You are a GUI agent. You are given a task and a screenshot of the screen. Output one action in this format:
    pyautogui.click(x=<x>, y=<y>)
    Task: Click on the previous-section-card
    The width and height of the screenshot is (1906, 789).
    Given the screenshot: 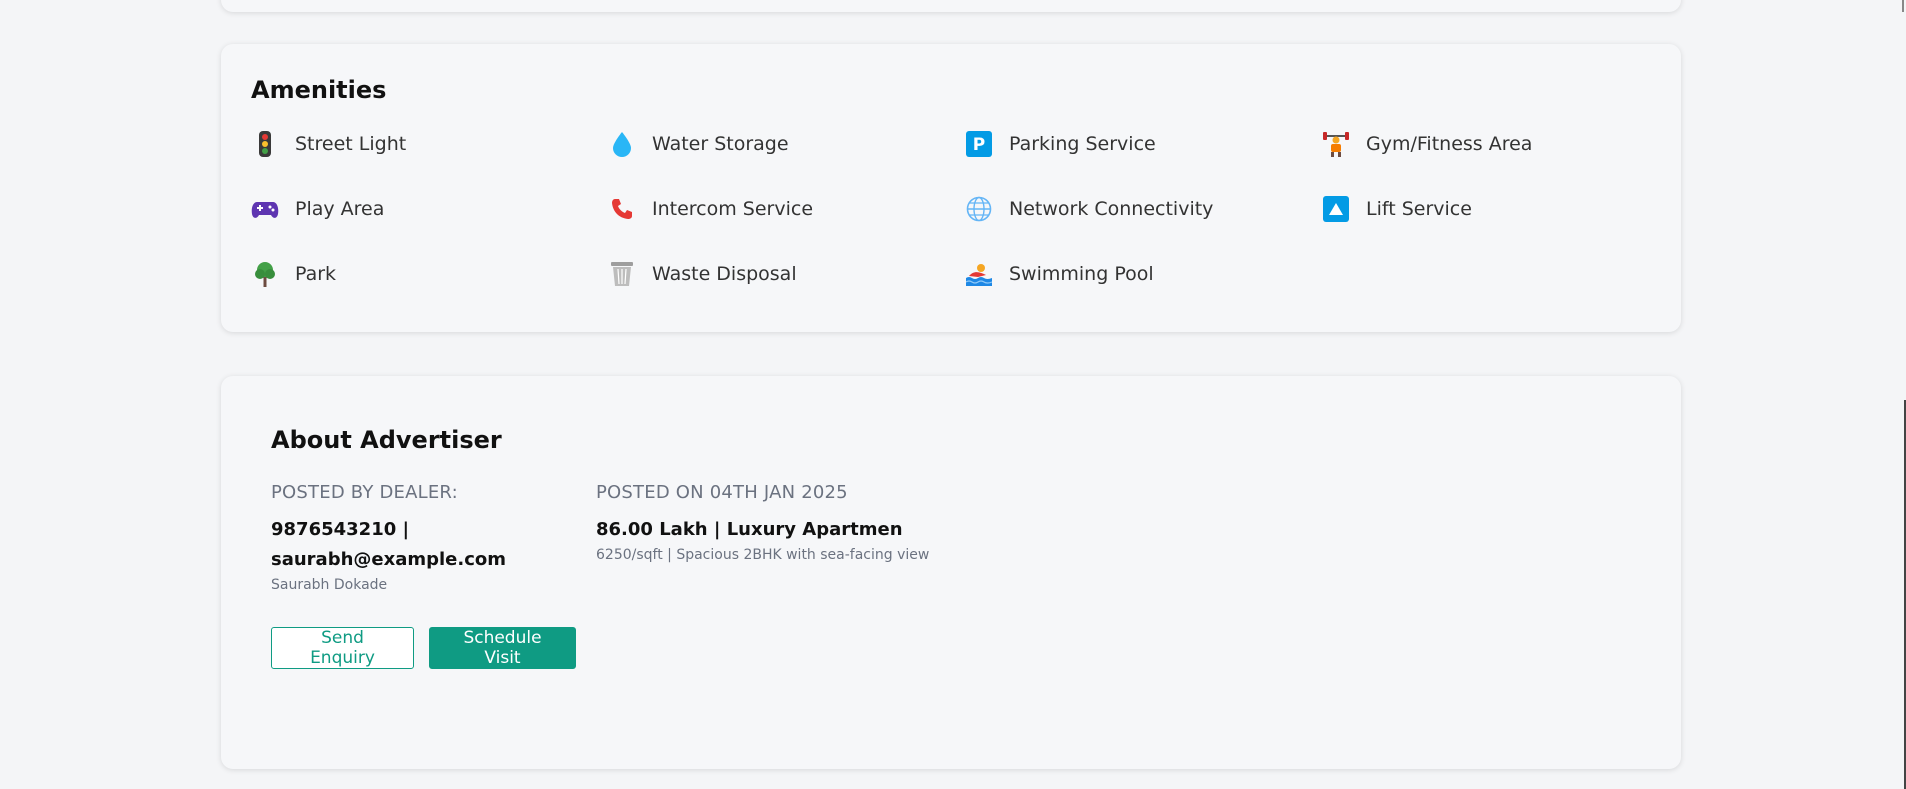 What is the action you would take?
    pyautogui.click(x=951, y=6)
    